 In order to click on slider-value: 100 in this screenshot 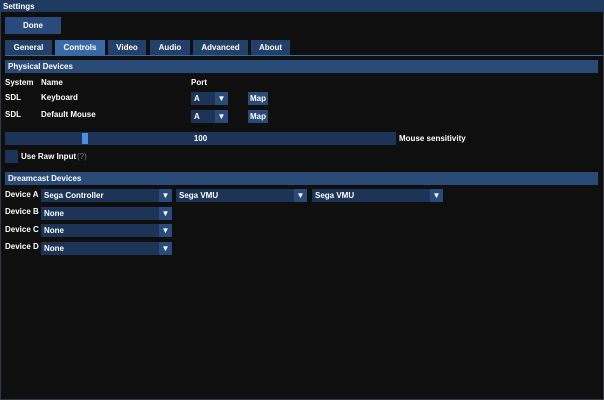, I will do `click(200, 138)`.